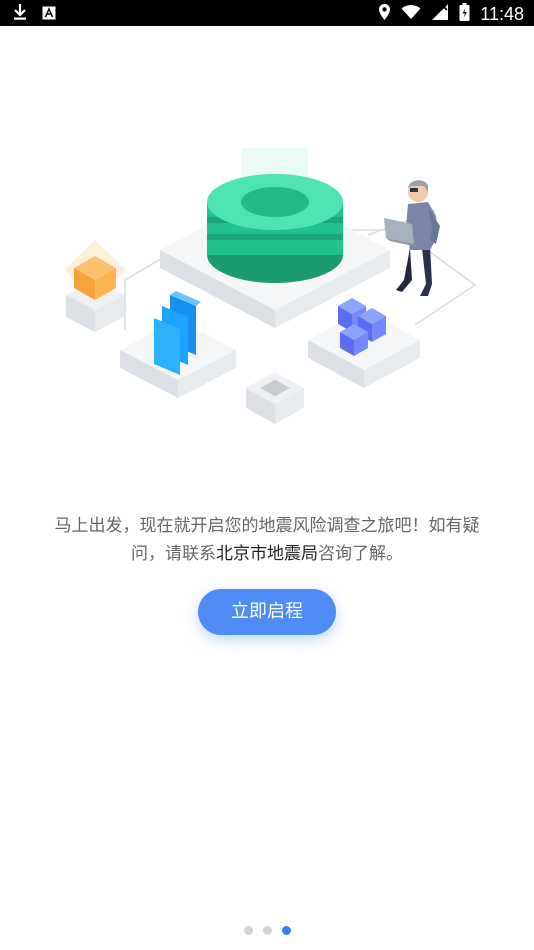  What do you see at coordinates (20, 14) in the screenshot?
I see `download-icon` at bounding box center [20, 14].